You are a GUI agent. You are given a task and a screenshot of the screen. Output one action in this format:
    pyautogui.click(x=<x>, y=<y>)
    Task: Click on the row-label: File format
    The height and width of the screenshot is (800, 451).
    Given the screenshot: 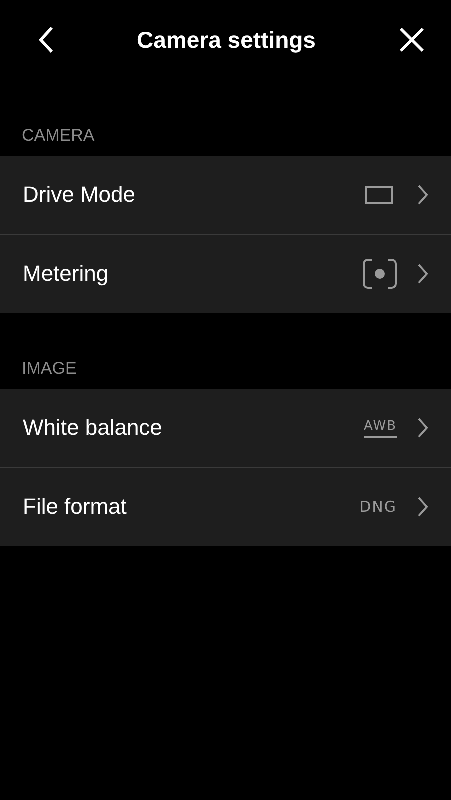 What is the action you would take?
    pyautogui.click(x=75, y=507)
    